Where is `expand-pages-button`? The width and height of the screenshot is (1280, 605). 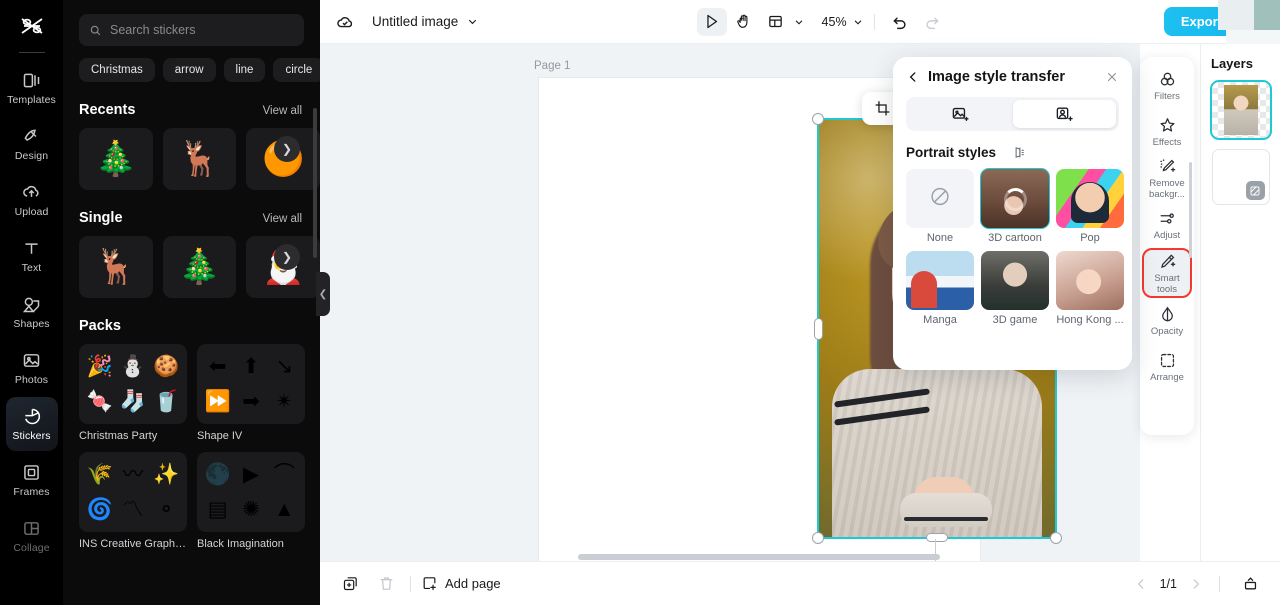
expand-pages-button is located at coordinates (1250, 584).